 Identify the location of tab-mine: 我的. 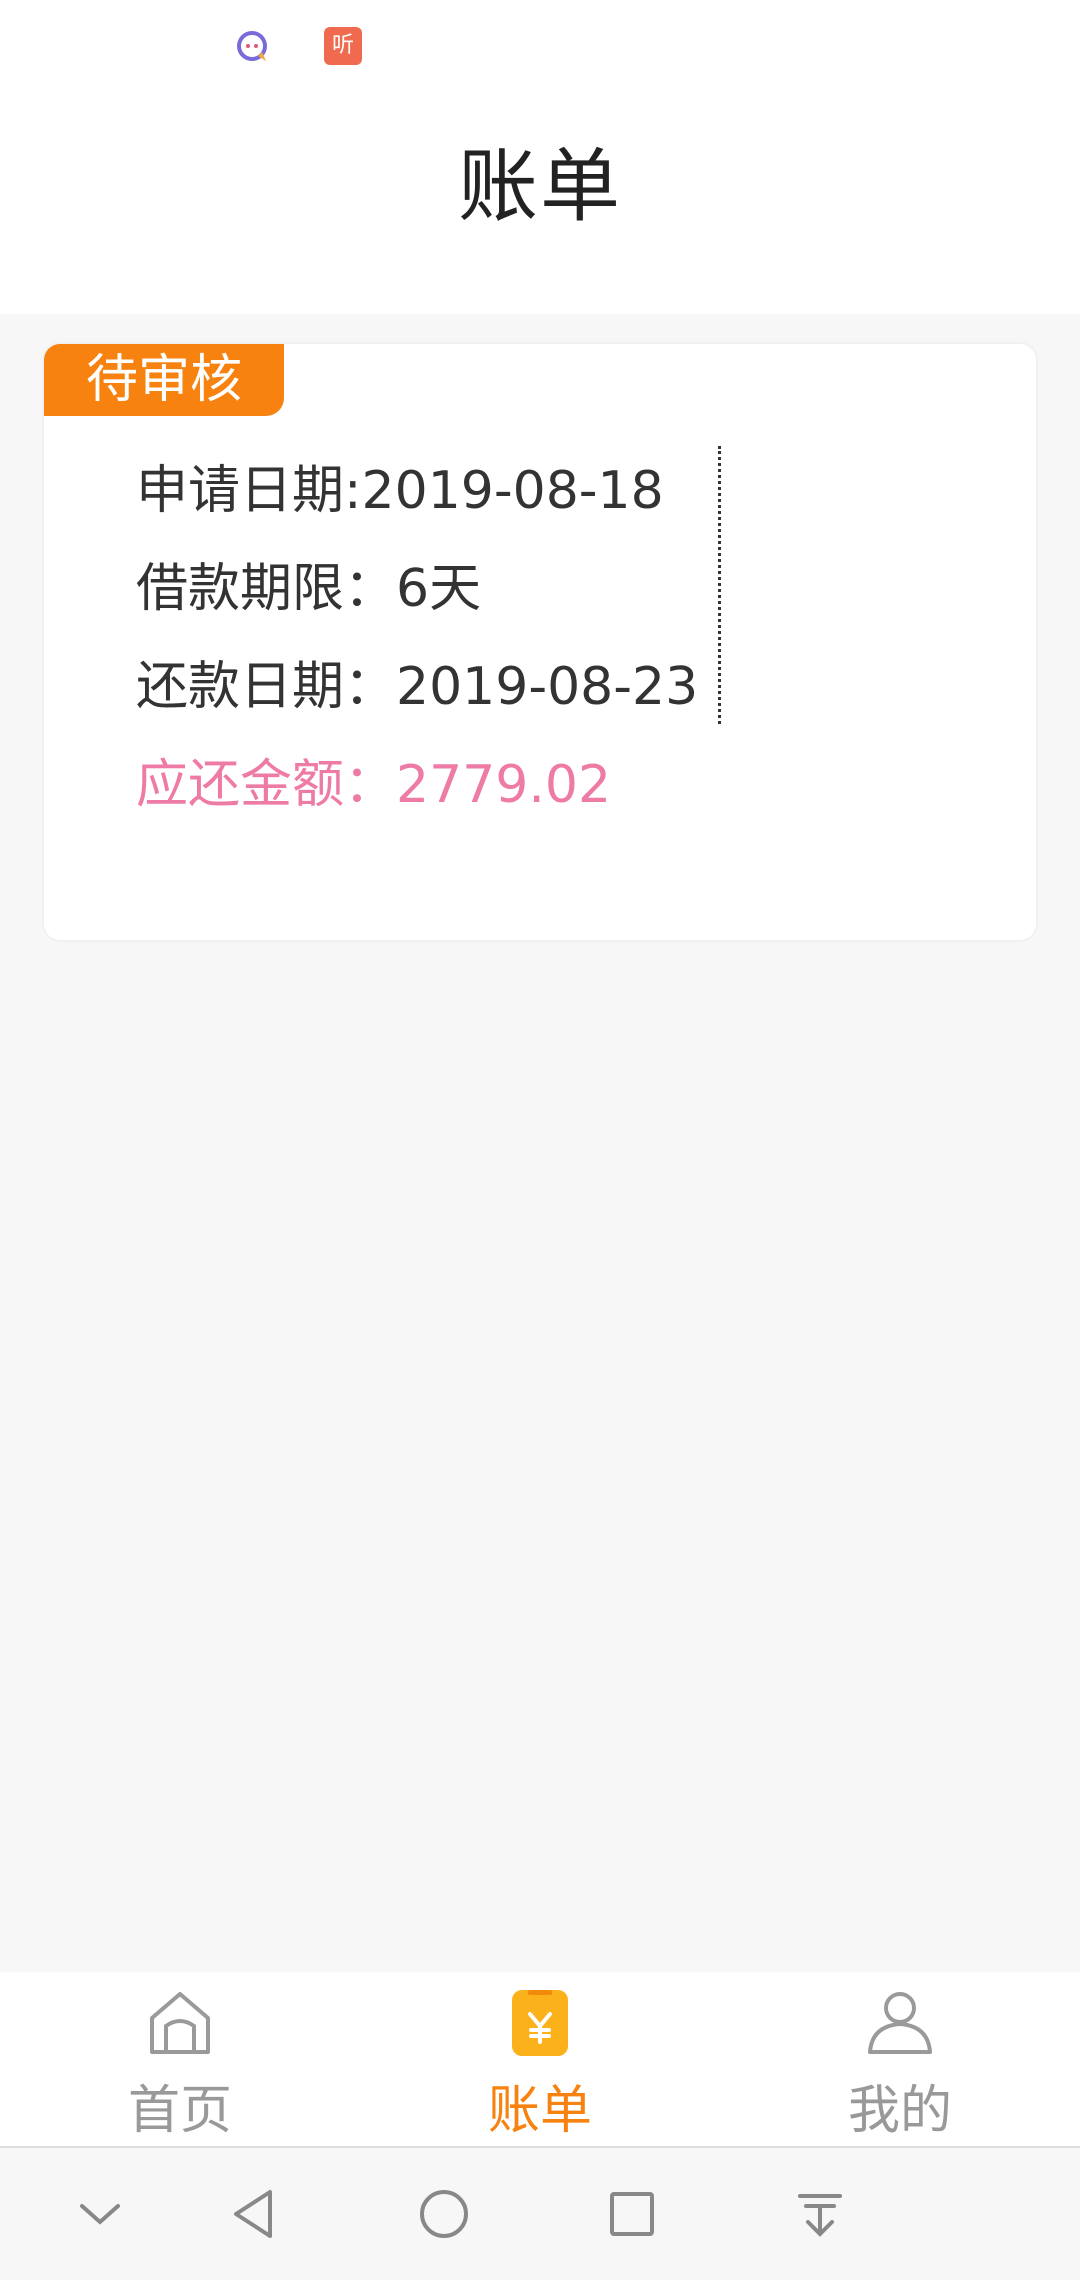
(900, 2059).